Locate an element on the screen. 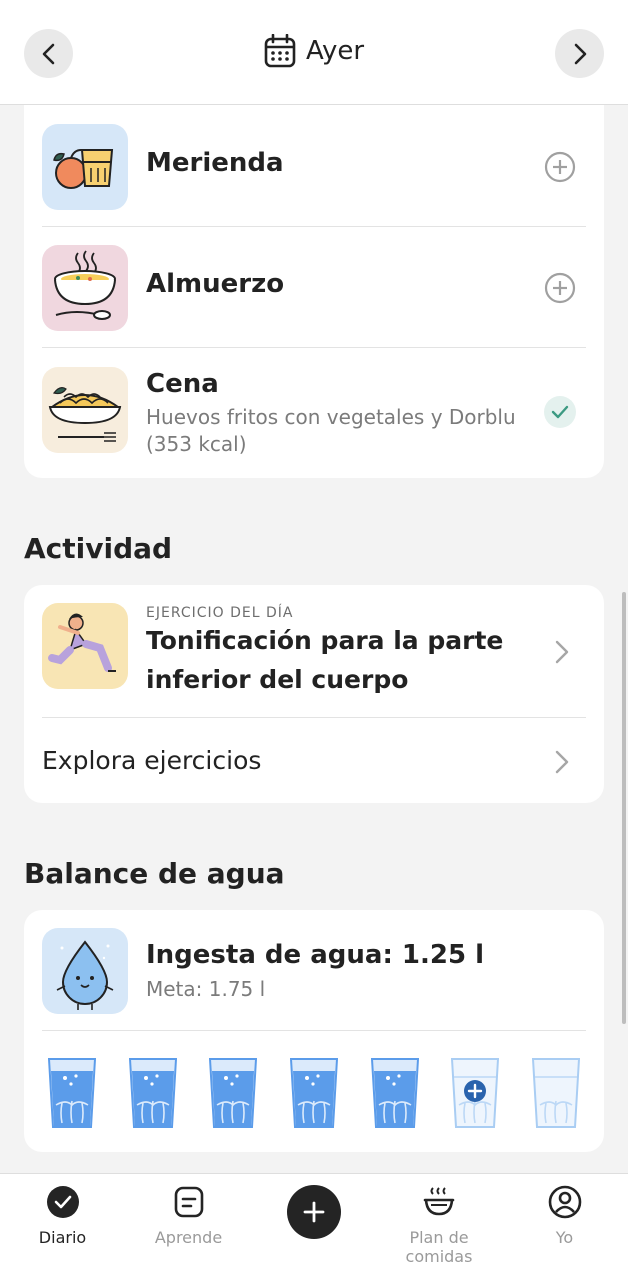 The height and width of the screenshot is (1280, 628). date-label: Ayer is located at coordinates (335, 51).